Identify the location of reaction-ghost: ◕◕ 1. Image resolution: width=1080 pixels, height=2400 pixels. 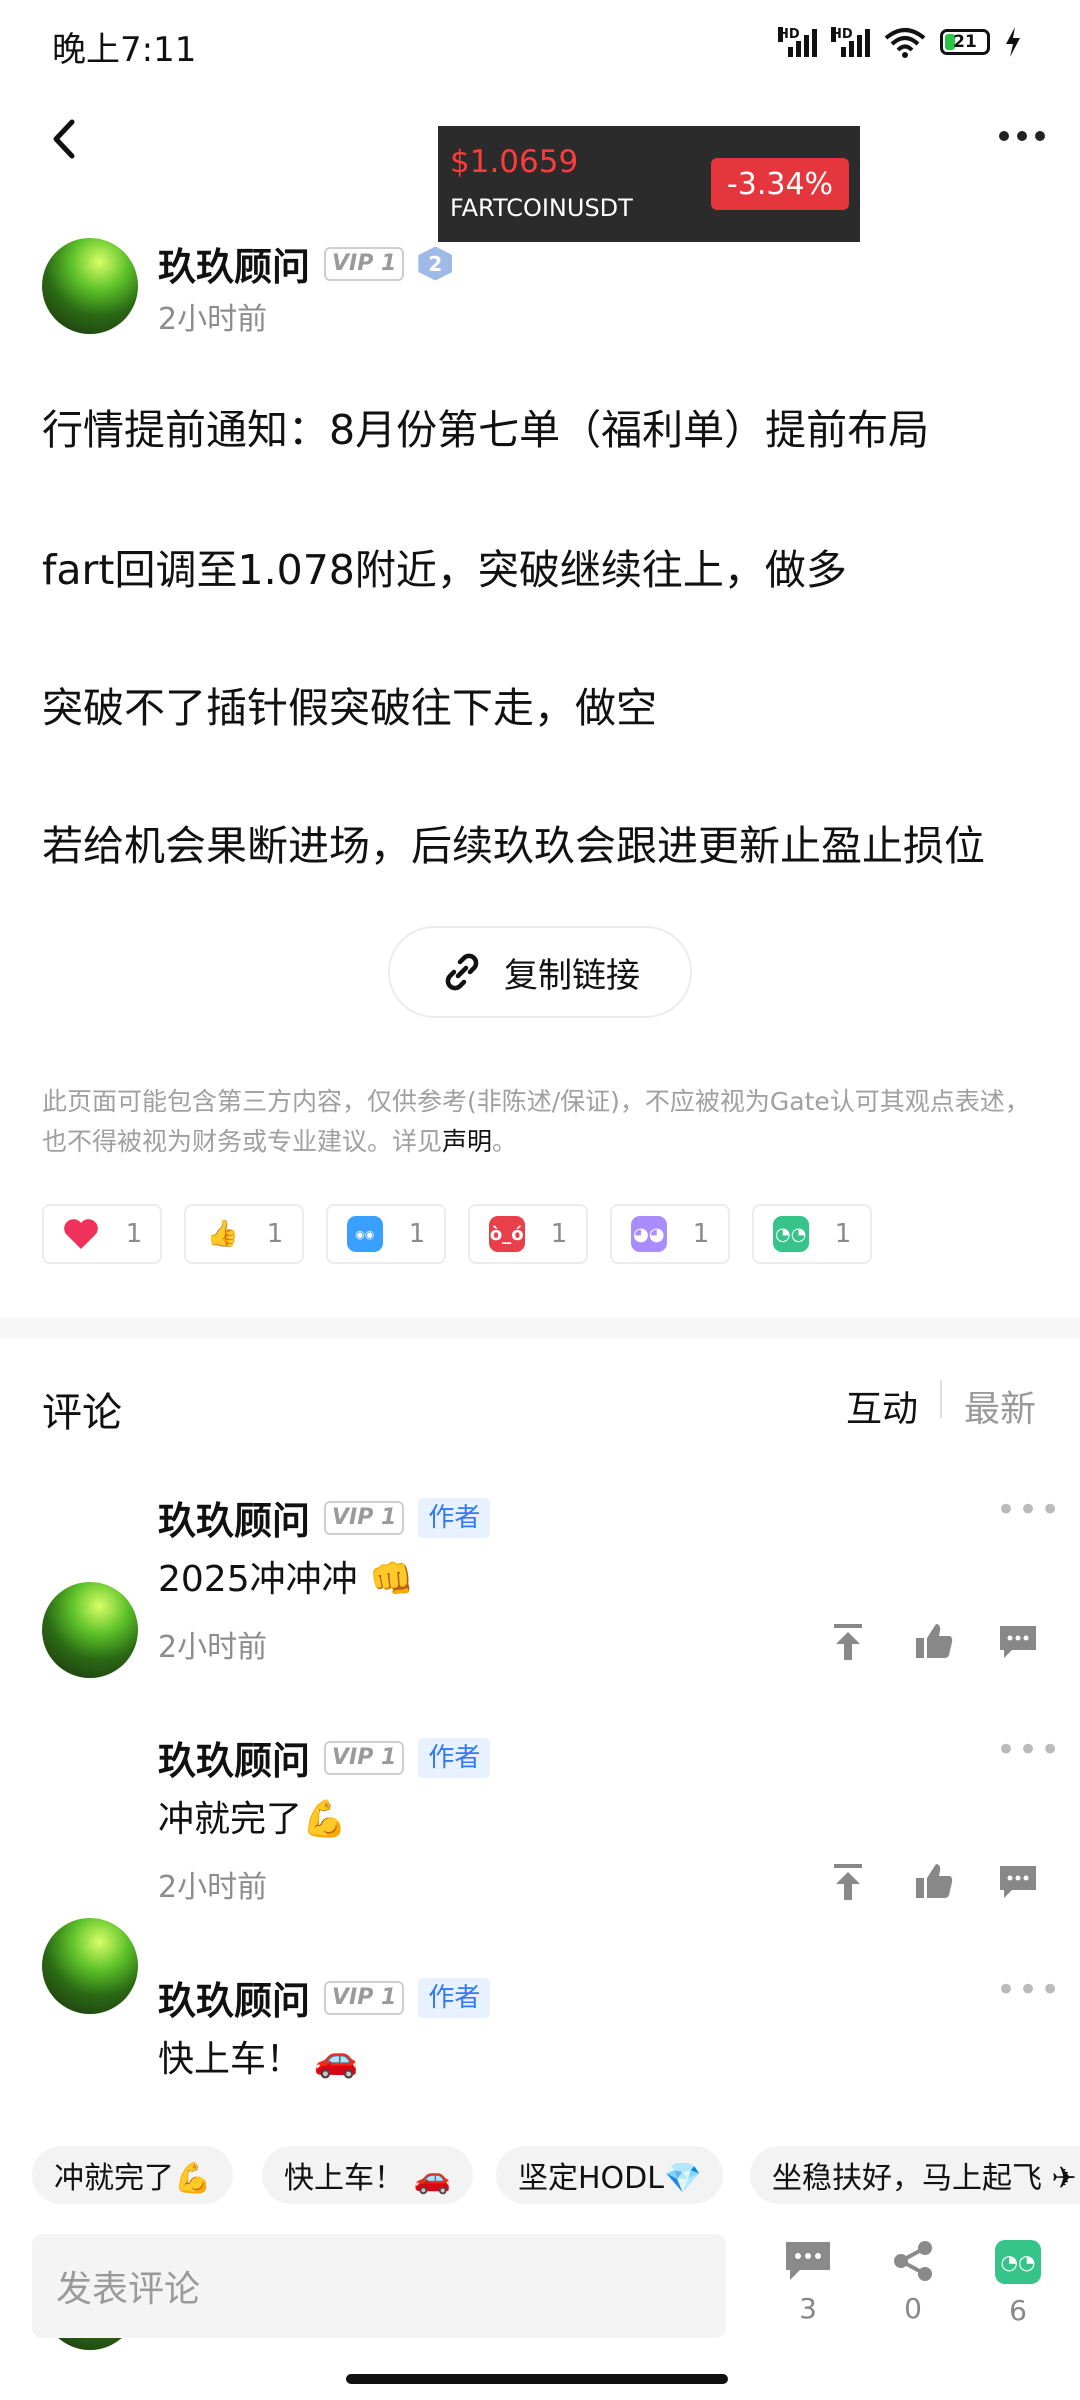
(670, 1234).